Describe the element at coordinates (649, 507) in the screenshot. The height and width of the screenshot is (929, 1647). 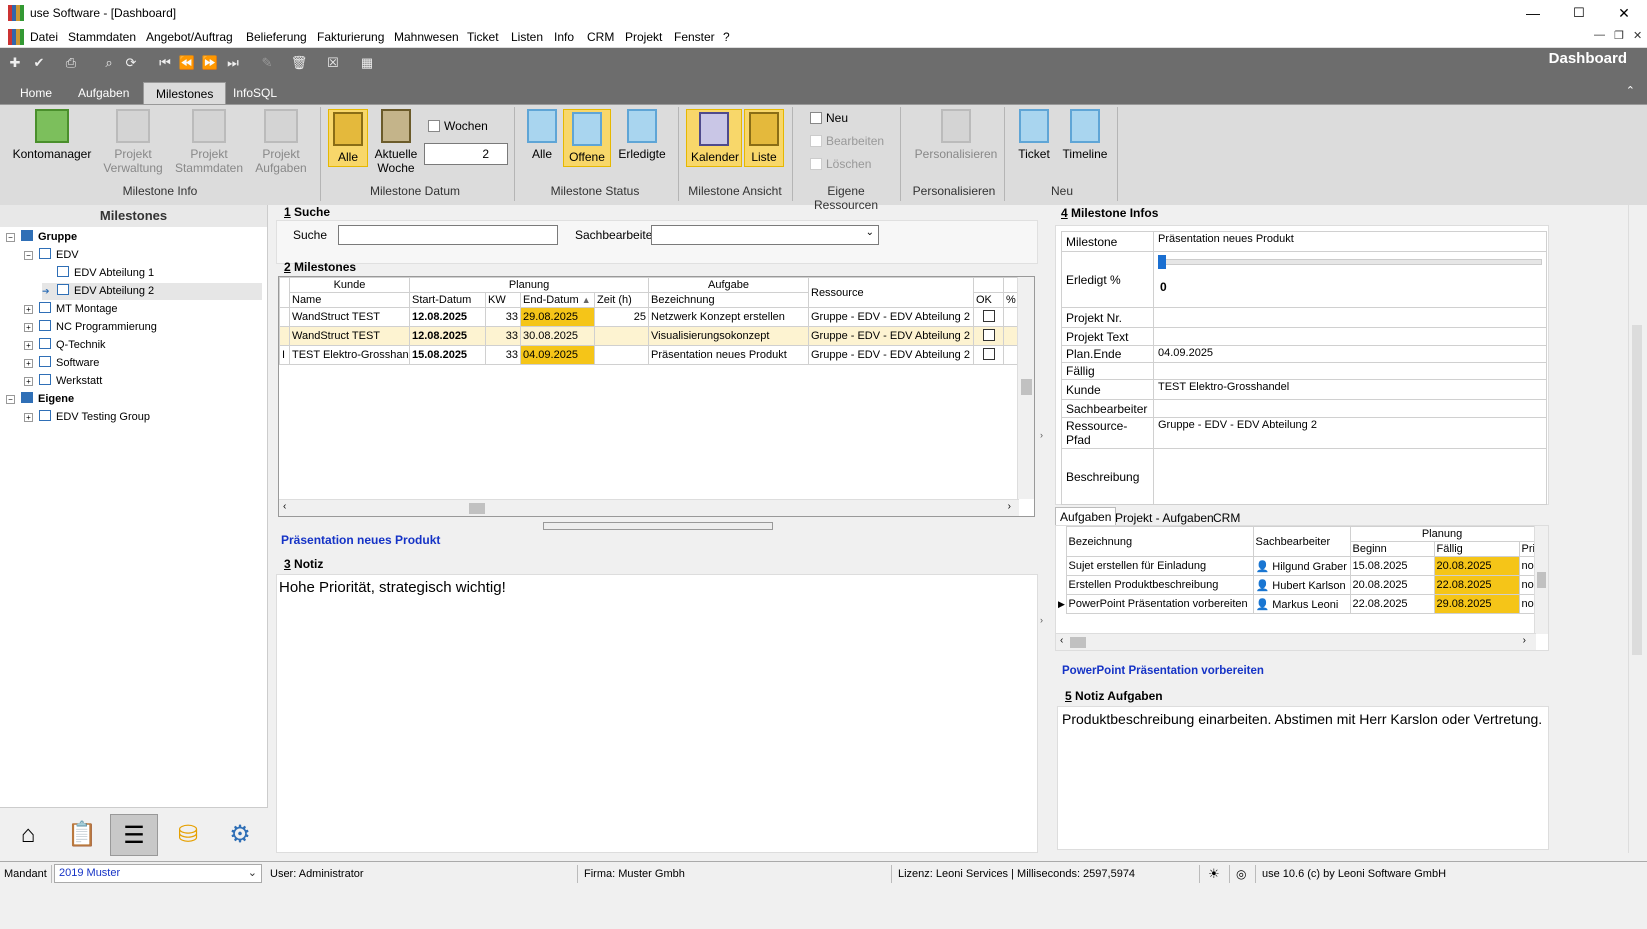
I see `milestones-hscrollbar: ‹ ›` at that location.